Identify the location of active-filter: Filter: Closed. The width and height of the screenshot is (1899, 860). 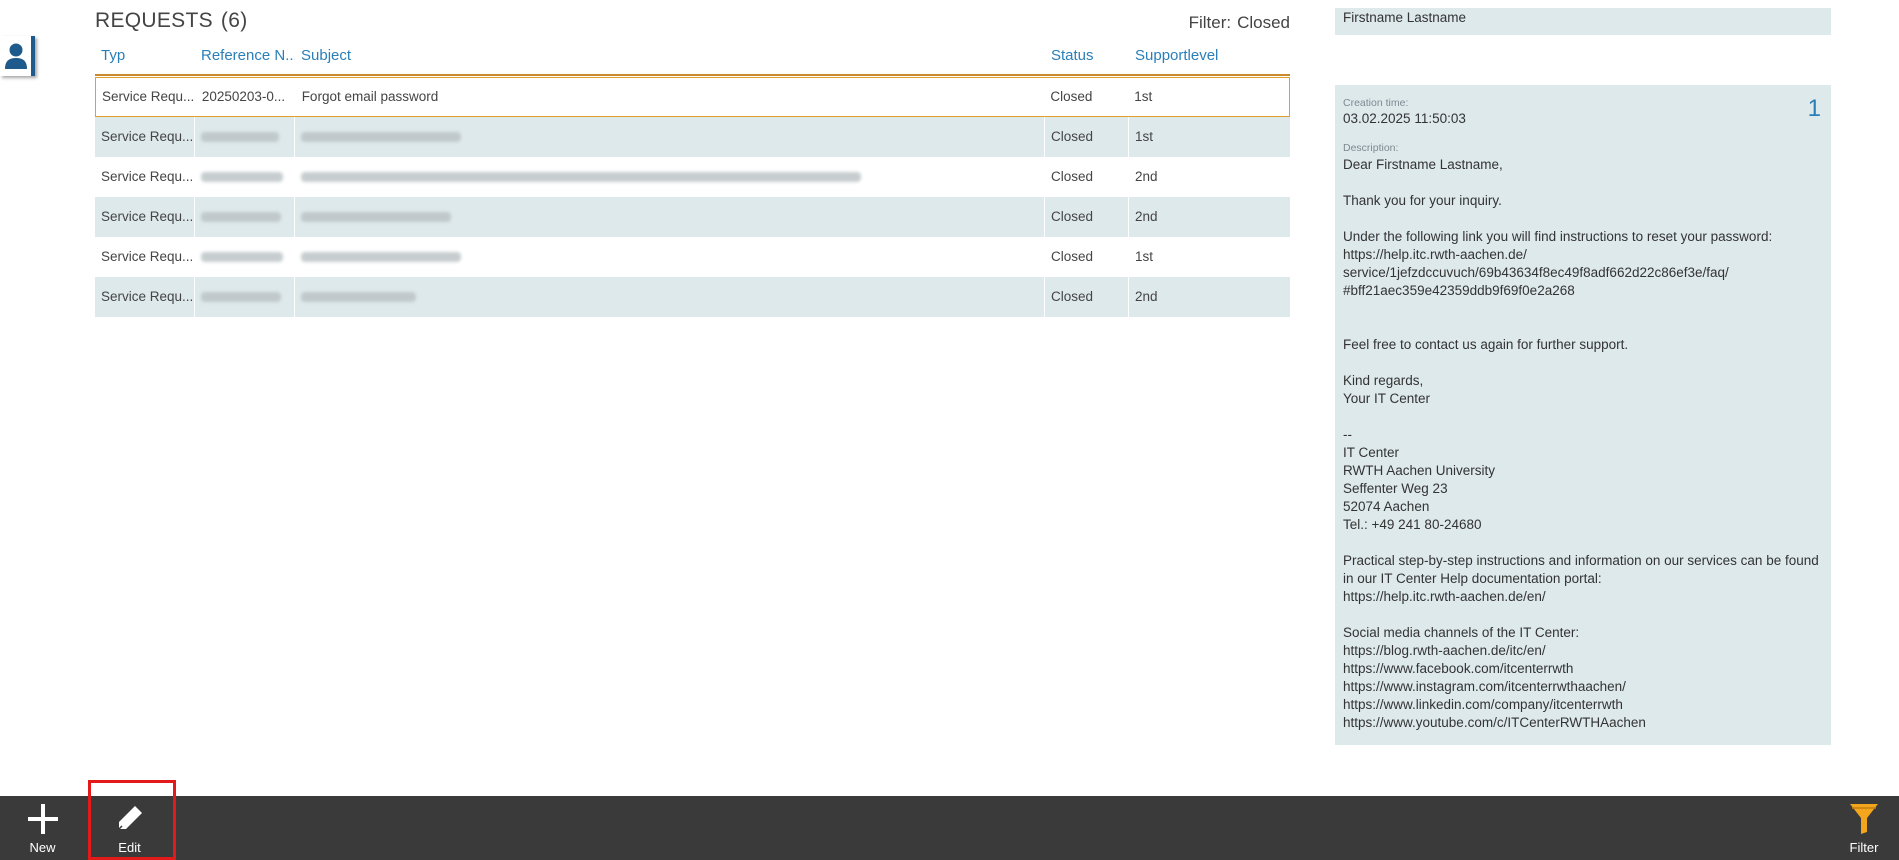
(1239, 23).